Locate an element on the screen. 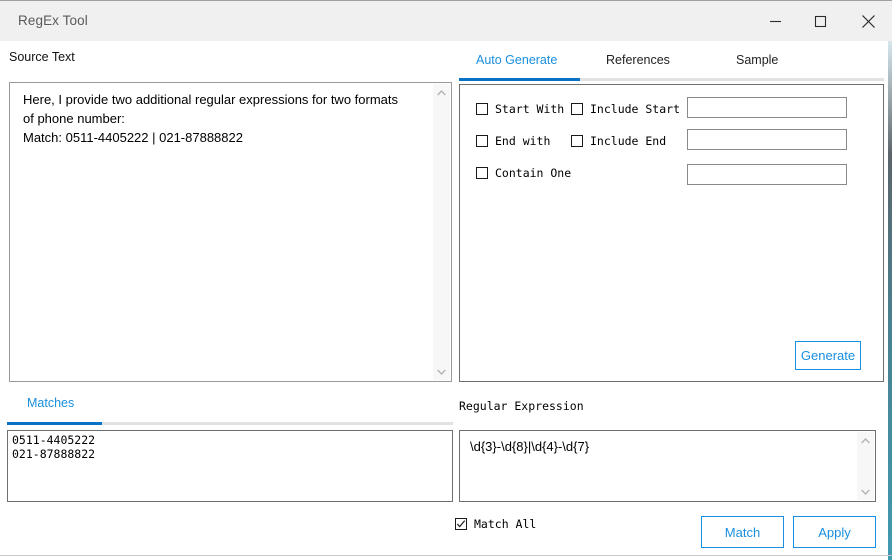 The height and width of the screenshot is (560, 892). matches-tabstrip: Matches is located at coordinates (230, 412).